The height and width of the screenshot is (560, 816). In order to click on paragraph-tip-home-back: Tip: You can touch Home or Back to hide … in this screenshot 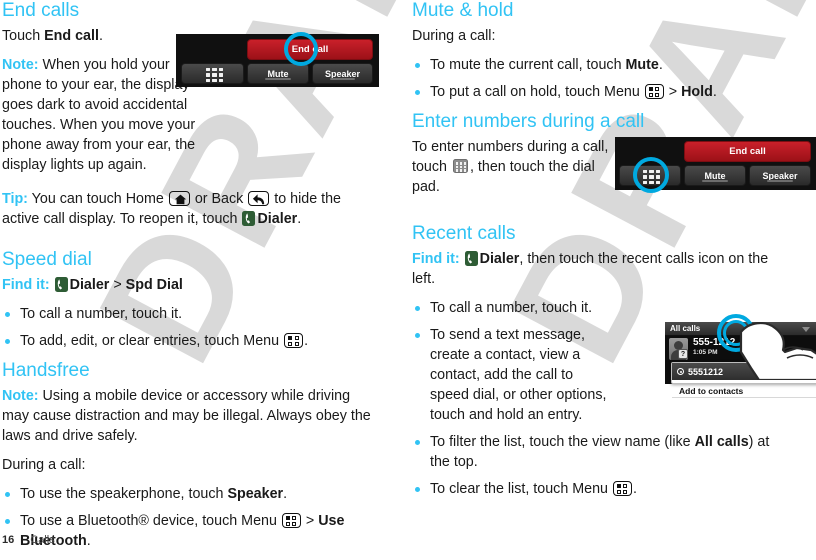, I will do `click(188, 209)`.